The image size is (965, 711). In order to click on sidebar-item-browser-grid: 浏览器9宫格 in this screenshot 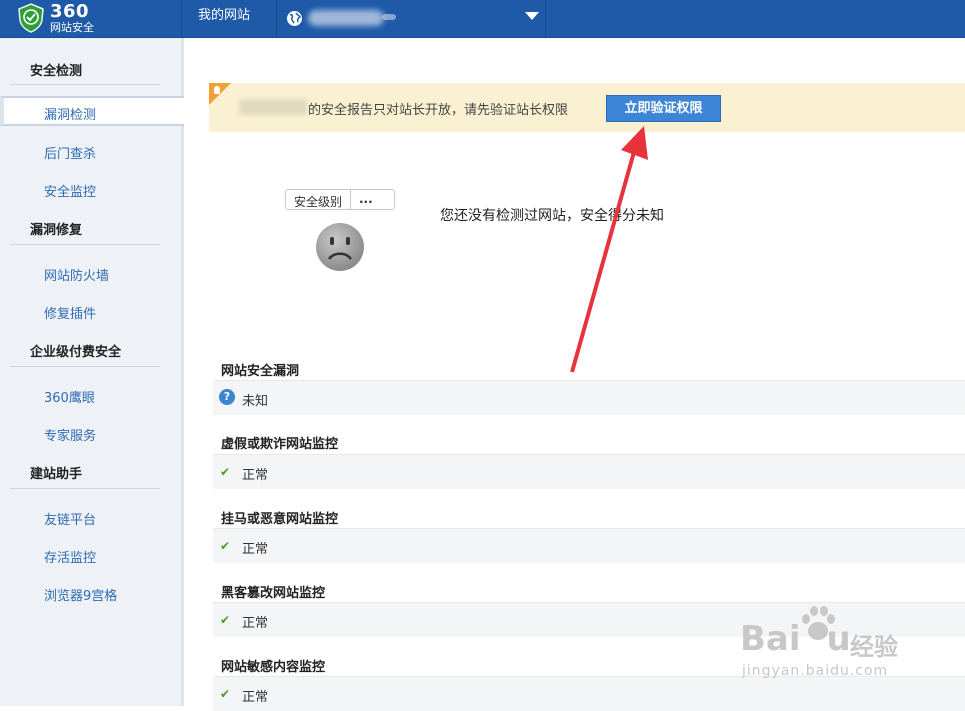, I will do `click(80, 594)`.